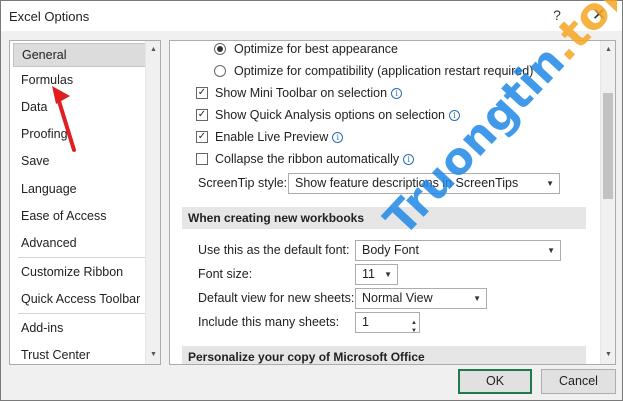 The height and width of the screenshot is (401, 623). What do you see at coordinates (274, 250) in the screenshot?
I see `default-font-label: Use this as the default font:` at bounding box center [274, 250].